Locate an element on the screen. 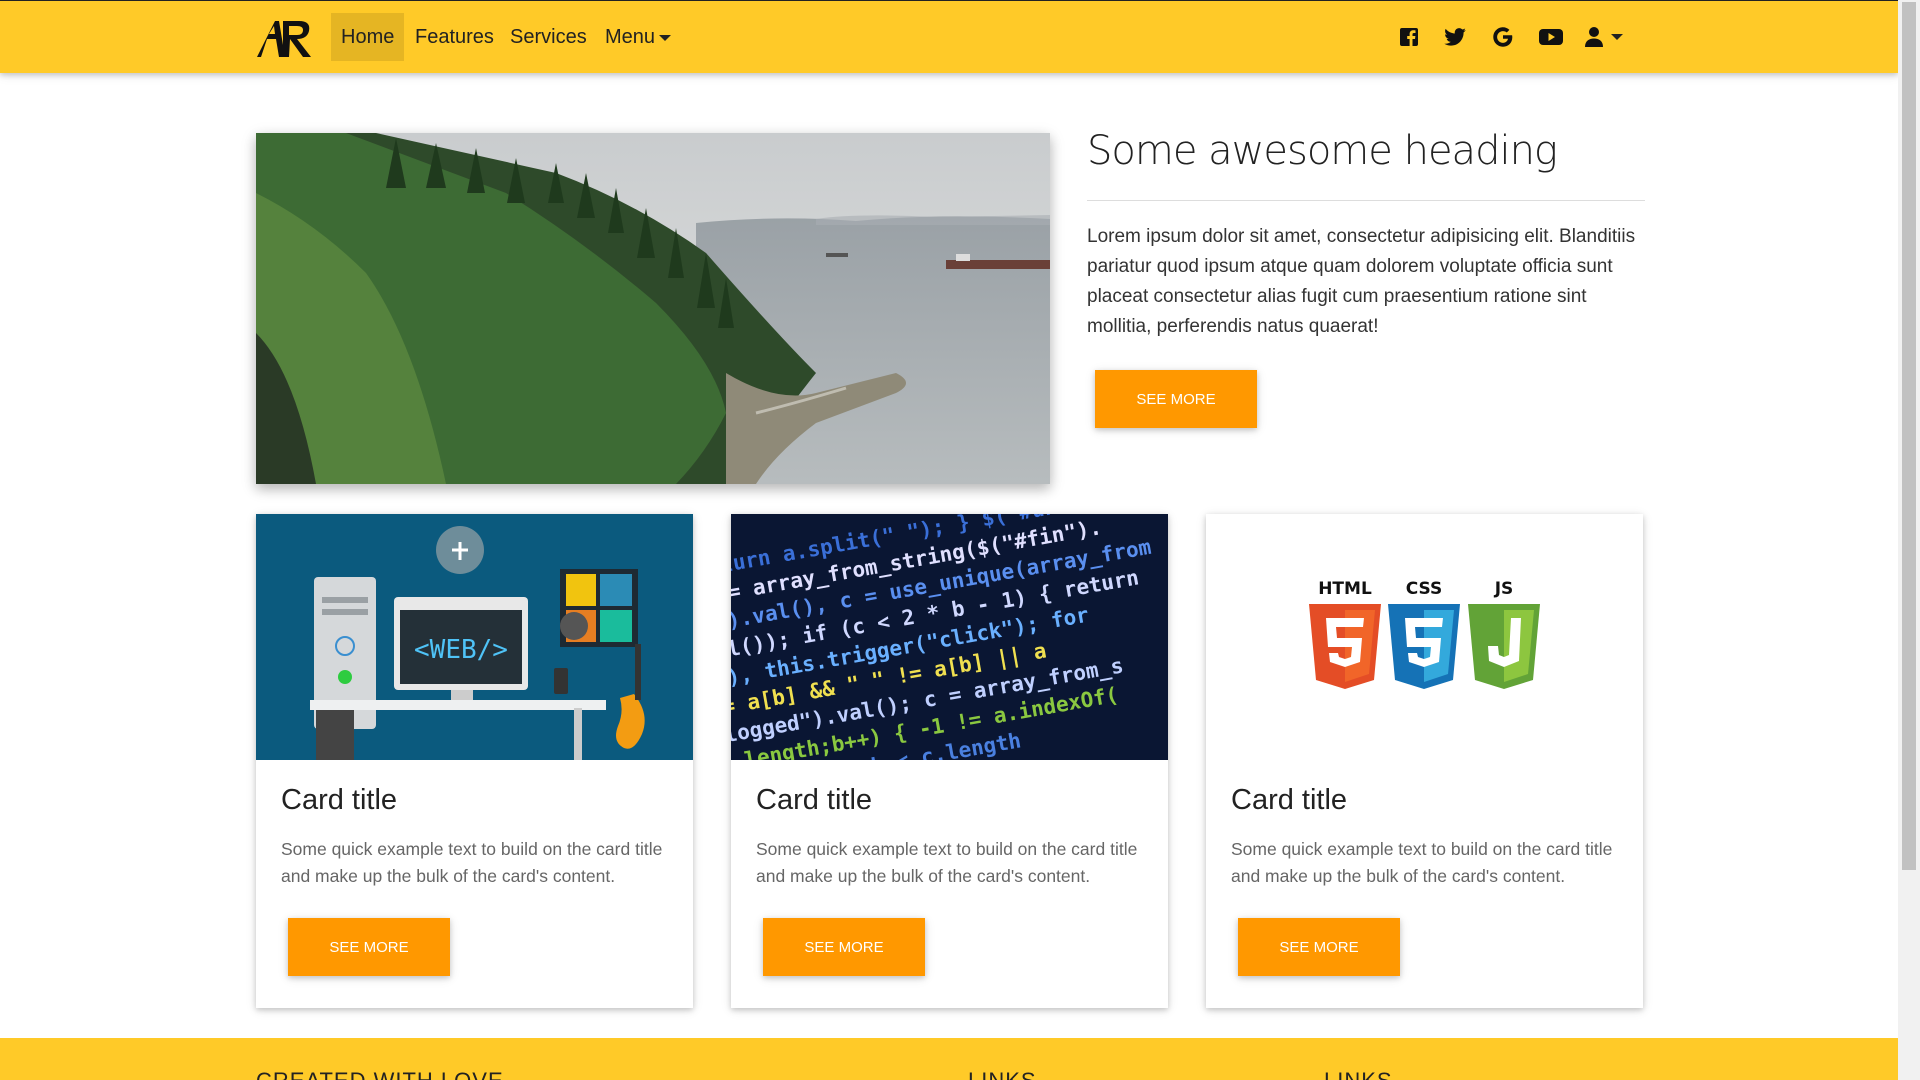 The height and width of the screenshot is (1080, 1920). nav-services-label: Services is located at coordinates (548, 37).